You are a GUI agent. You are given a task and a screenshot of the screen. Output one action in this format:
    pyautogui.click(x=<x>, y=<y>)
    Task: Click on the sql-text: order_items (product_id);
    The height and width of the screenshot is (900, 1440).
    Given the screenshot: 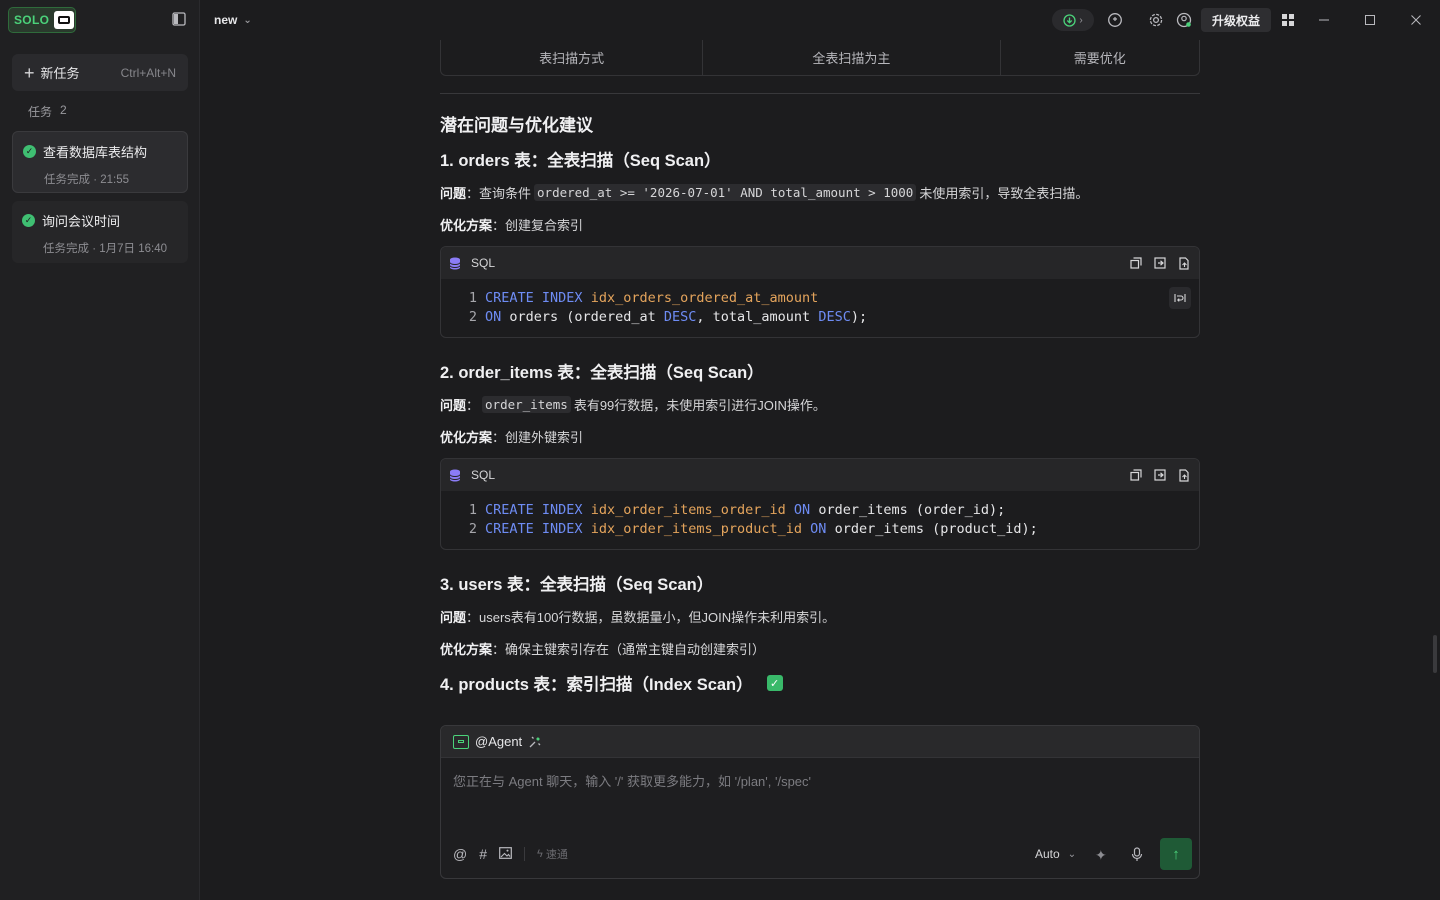 What is the action you would take?
    pyautogui.click(x=936, y=529)
    